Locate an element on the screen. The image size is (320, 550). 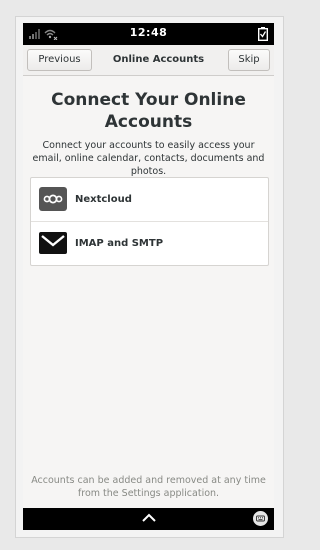
account-label-nextcloud: Nextcloud is located at coordinates (103, 199).